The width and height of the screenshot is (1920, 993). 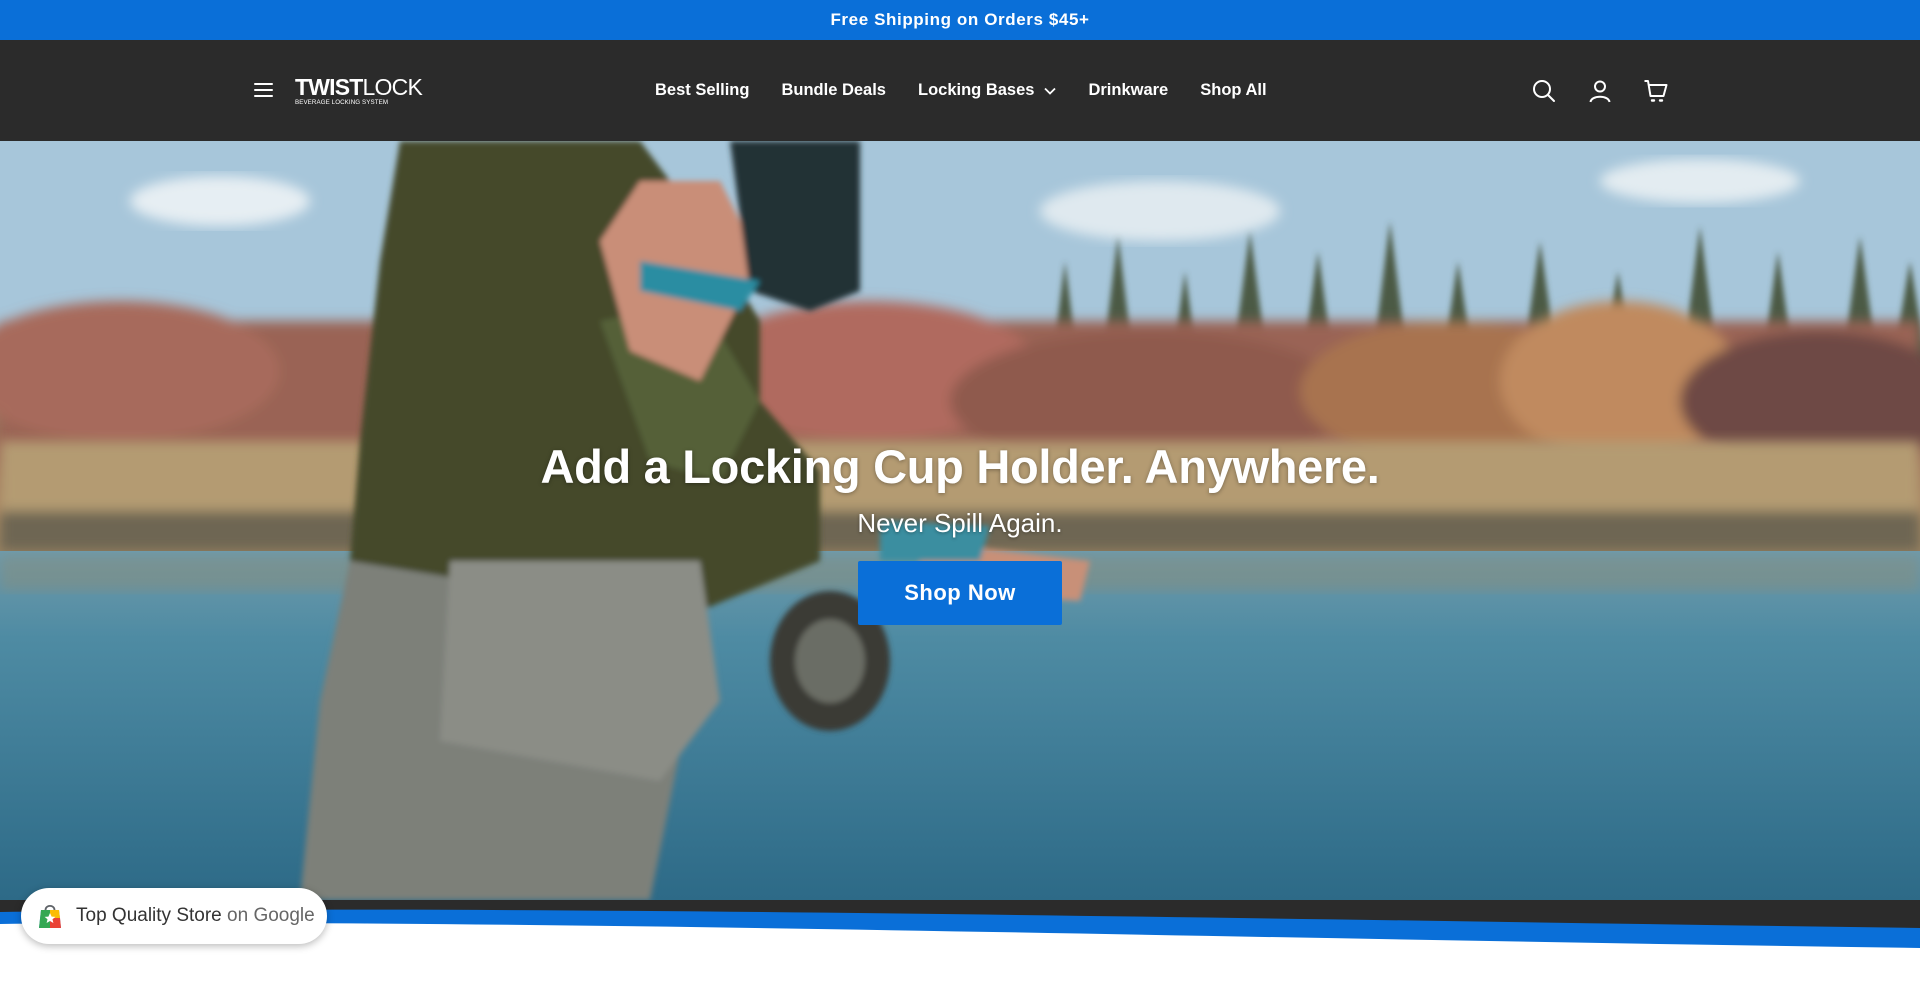 I want to click on shop-now-button: Shop Now, so click(x=960, y=593).